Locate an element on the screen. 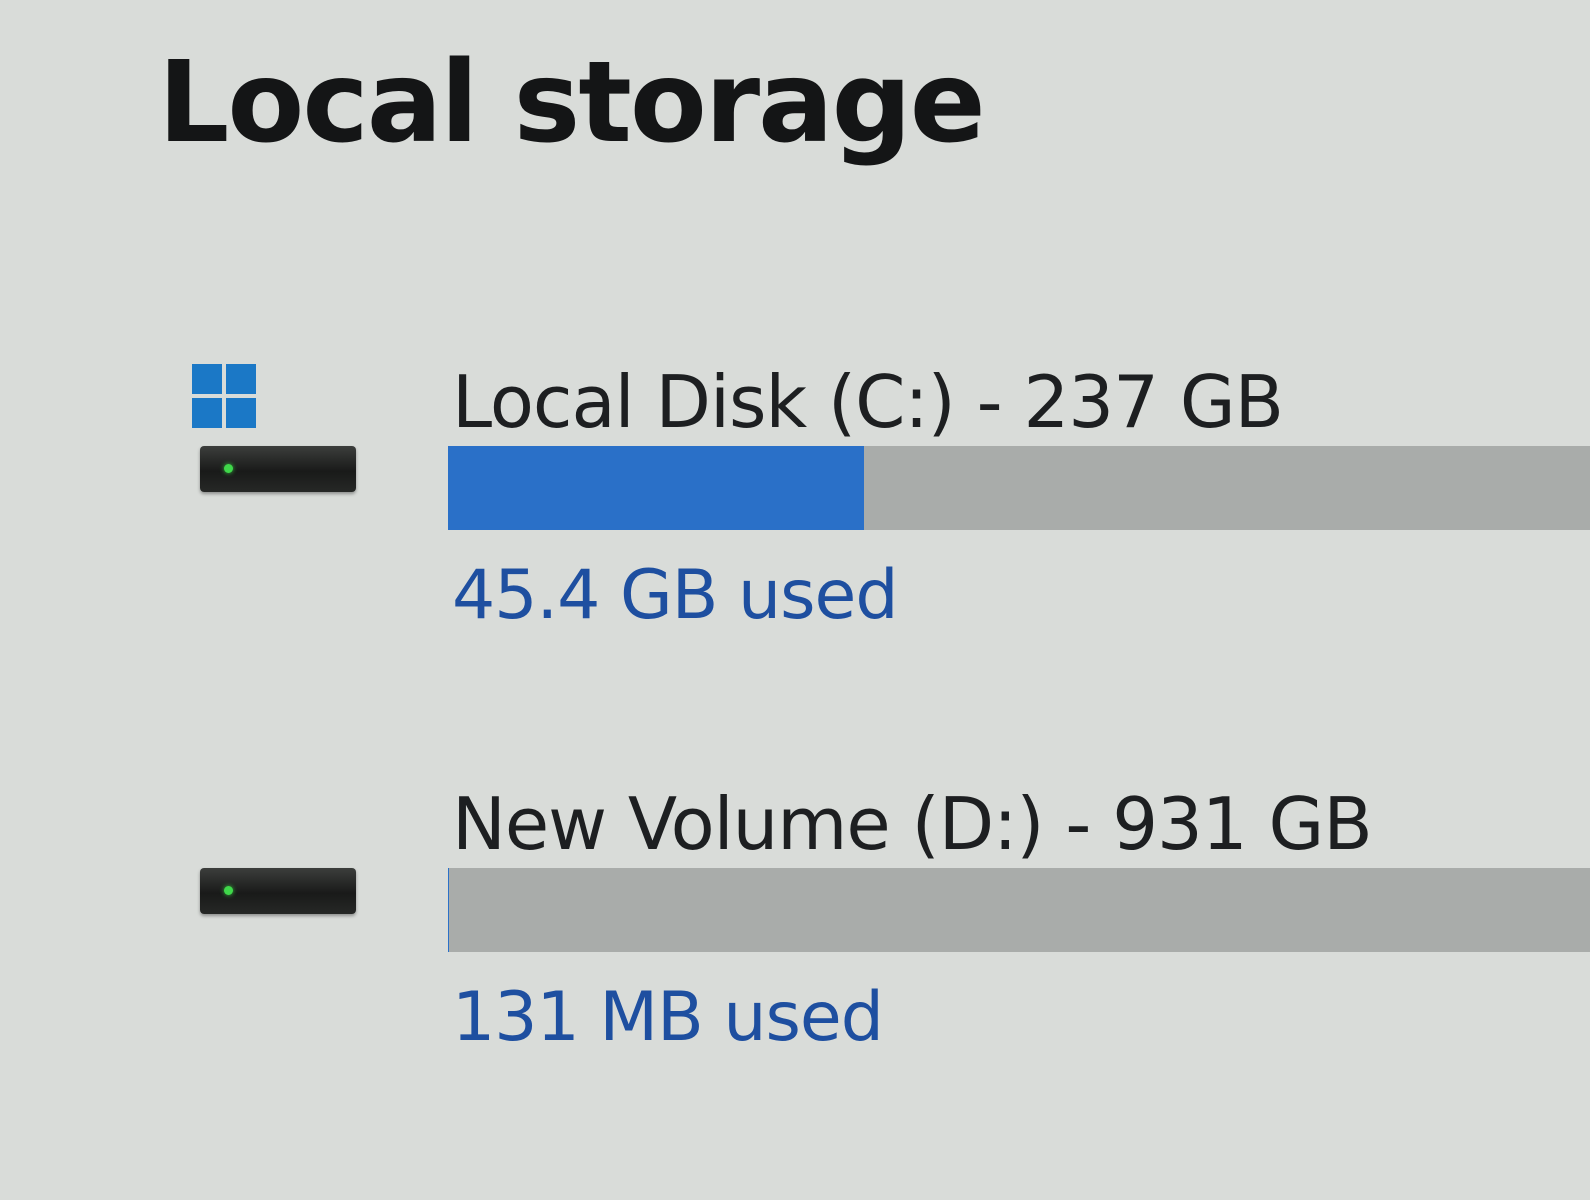  drive-used-label: 131 MB used is located at coordinates (668, 1017).